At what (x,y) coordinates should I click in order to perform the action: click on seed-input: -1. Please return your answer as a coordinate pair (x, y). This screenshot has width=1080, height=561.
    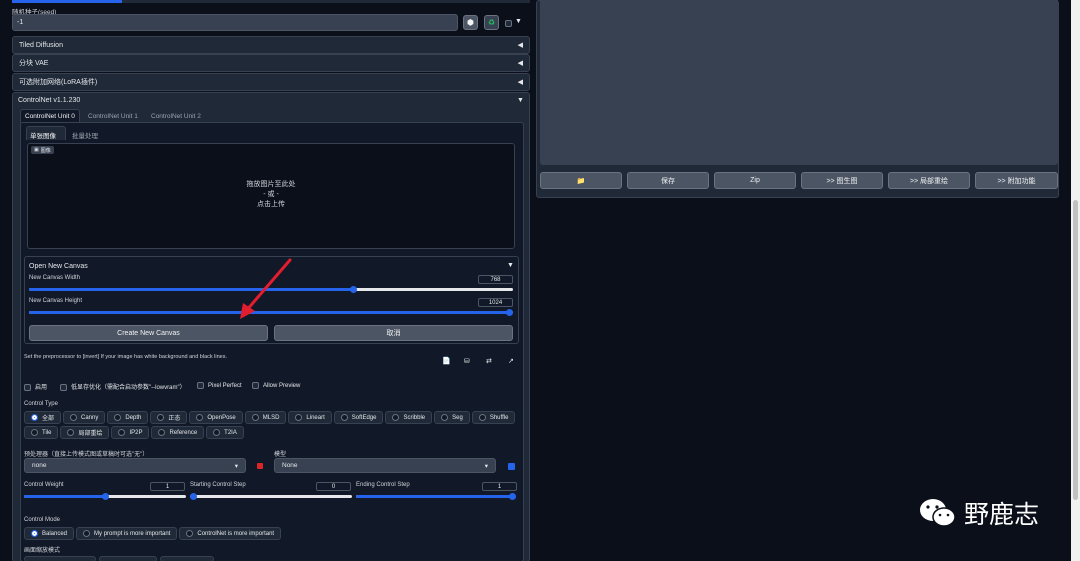
    Looking at the image, I should click on (235, 22).